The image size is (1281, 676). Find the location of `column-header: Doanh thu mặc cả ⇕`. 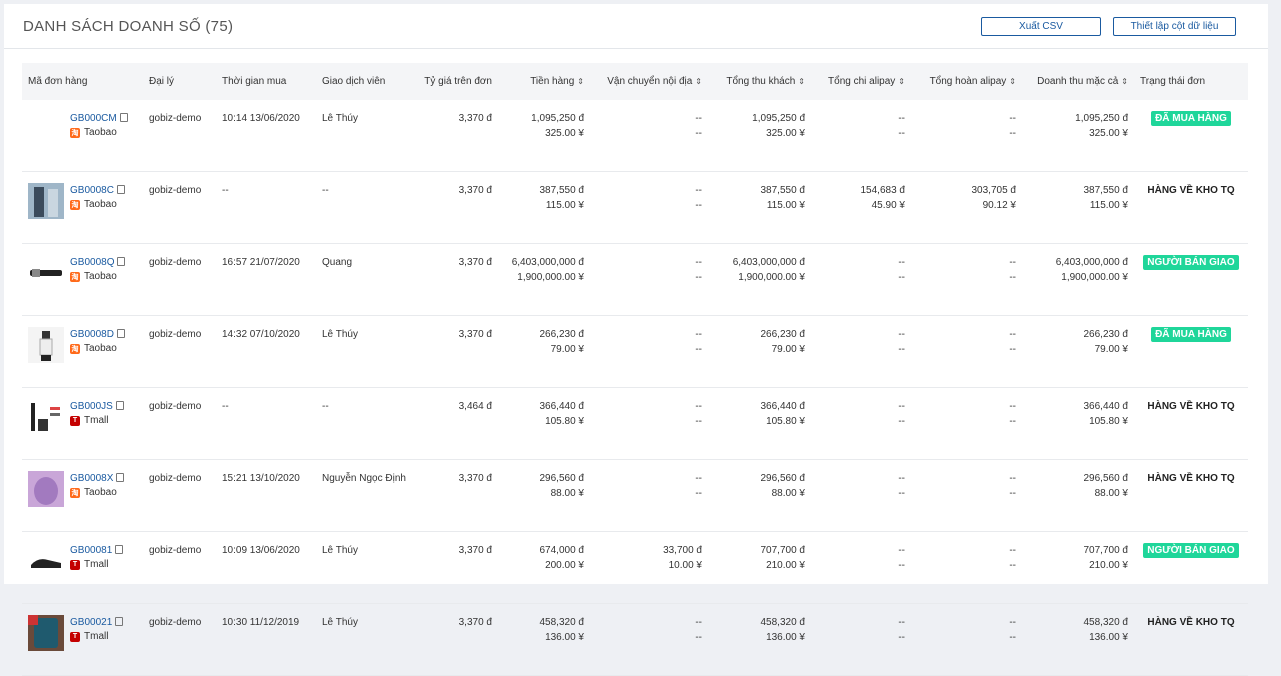

column-header: Doanh thu mặc cả ⇕ is located at coordinates (1078, 81).